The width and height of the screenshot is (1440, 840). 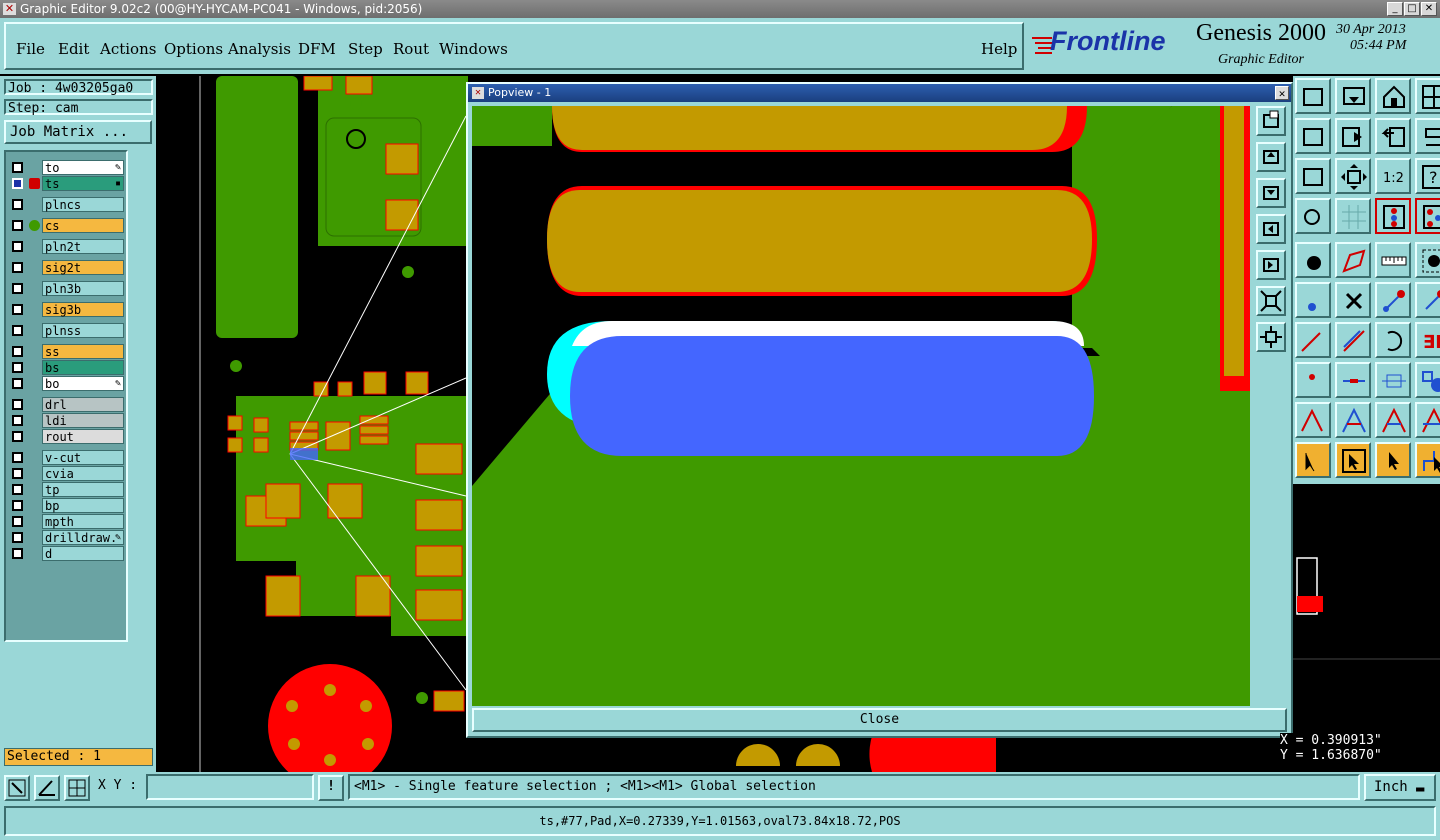 I want to click on layer-row-pln3b: pln3b, so click(x=67, y=288).